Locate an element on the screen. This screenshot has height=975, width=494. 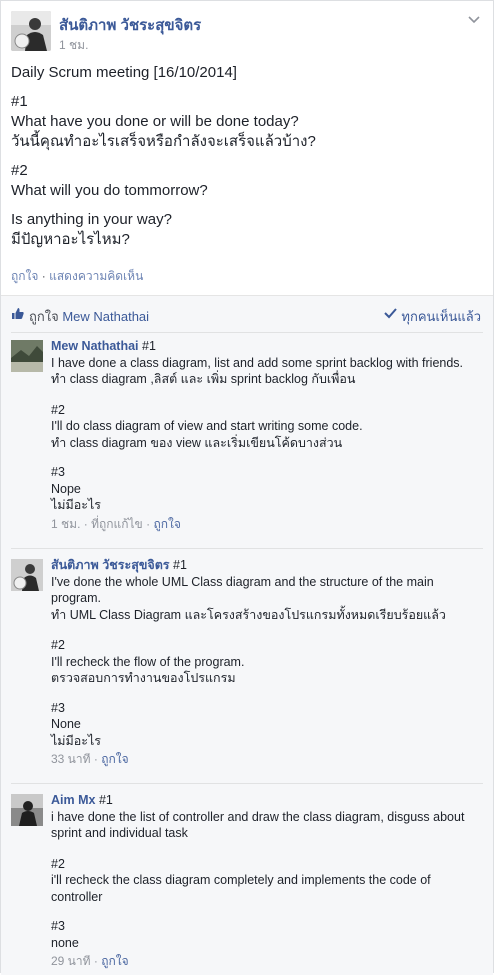
comment-line: I'll recheck the flow of the program. is located at coordinates (148, 661).